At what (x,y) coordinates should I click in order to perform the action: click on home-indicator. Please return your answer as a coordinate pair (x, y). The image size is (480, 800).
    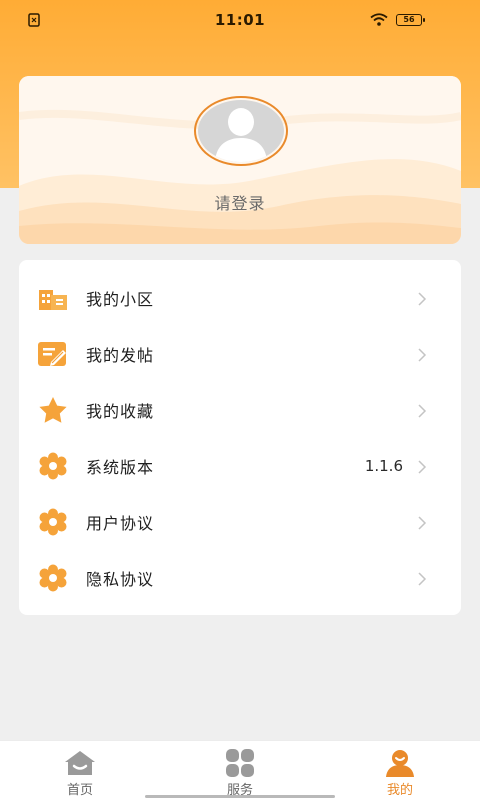
    Looking at the image, I should click on (240, 796).